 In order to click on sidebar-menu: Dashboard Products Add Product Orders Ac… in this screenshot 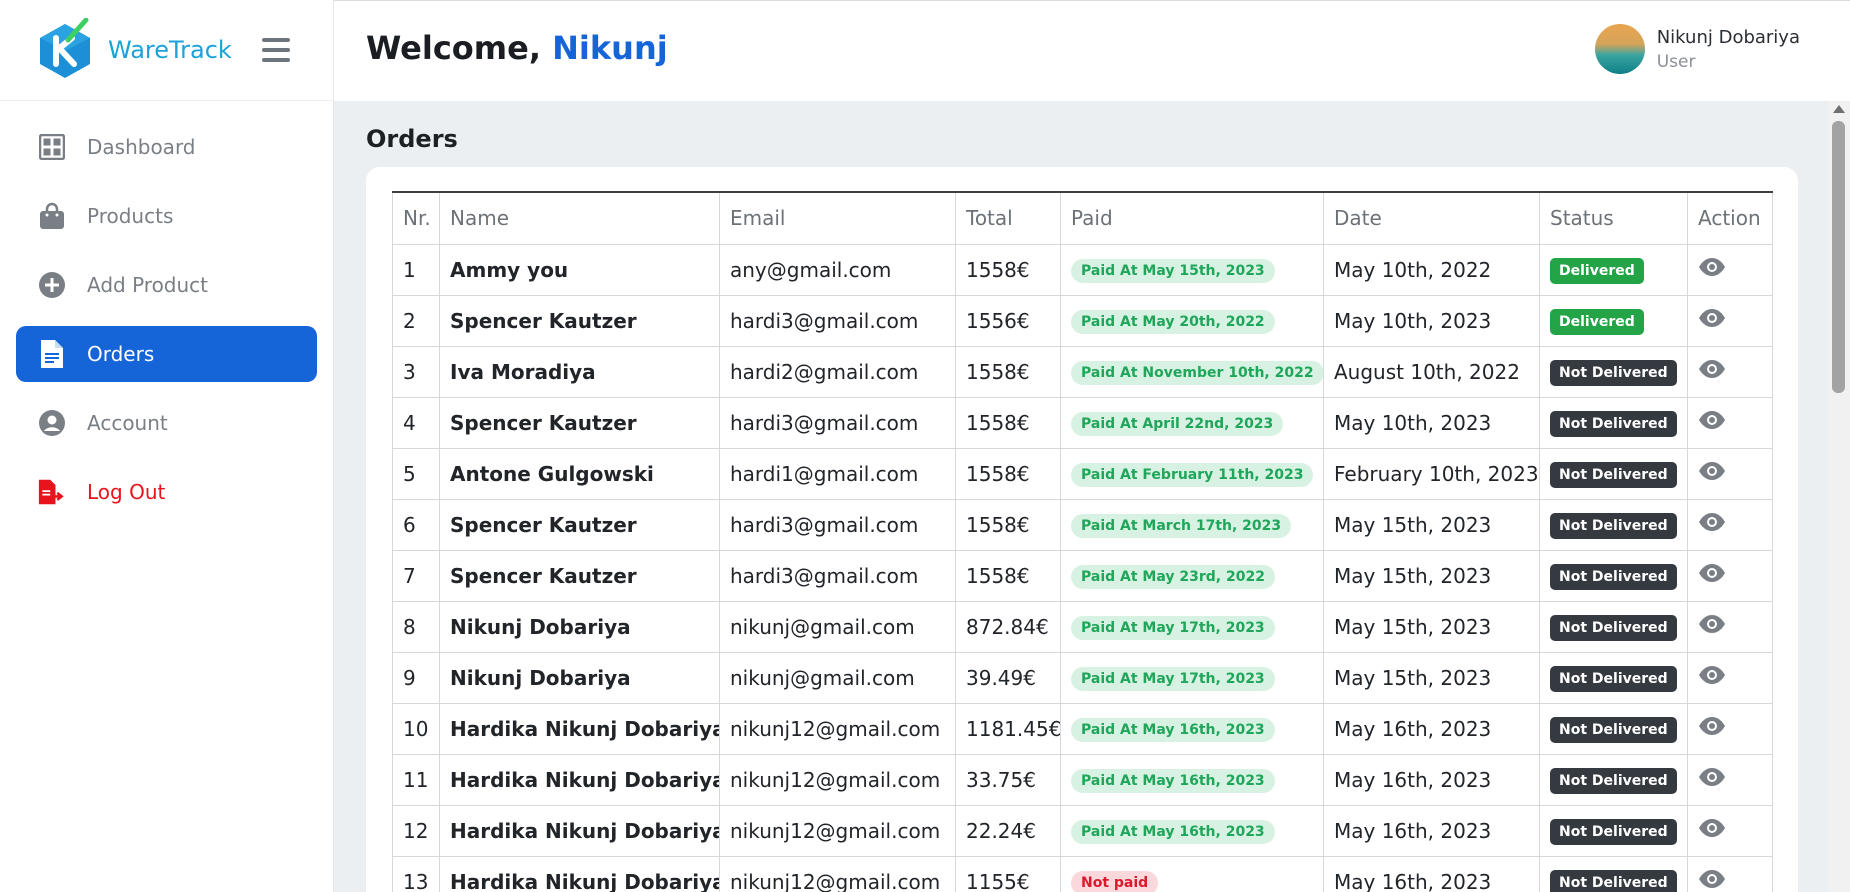, I will do `click(166, 310)`.